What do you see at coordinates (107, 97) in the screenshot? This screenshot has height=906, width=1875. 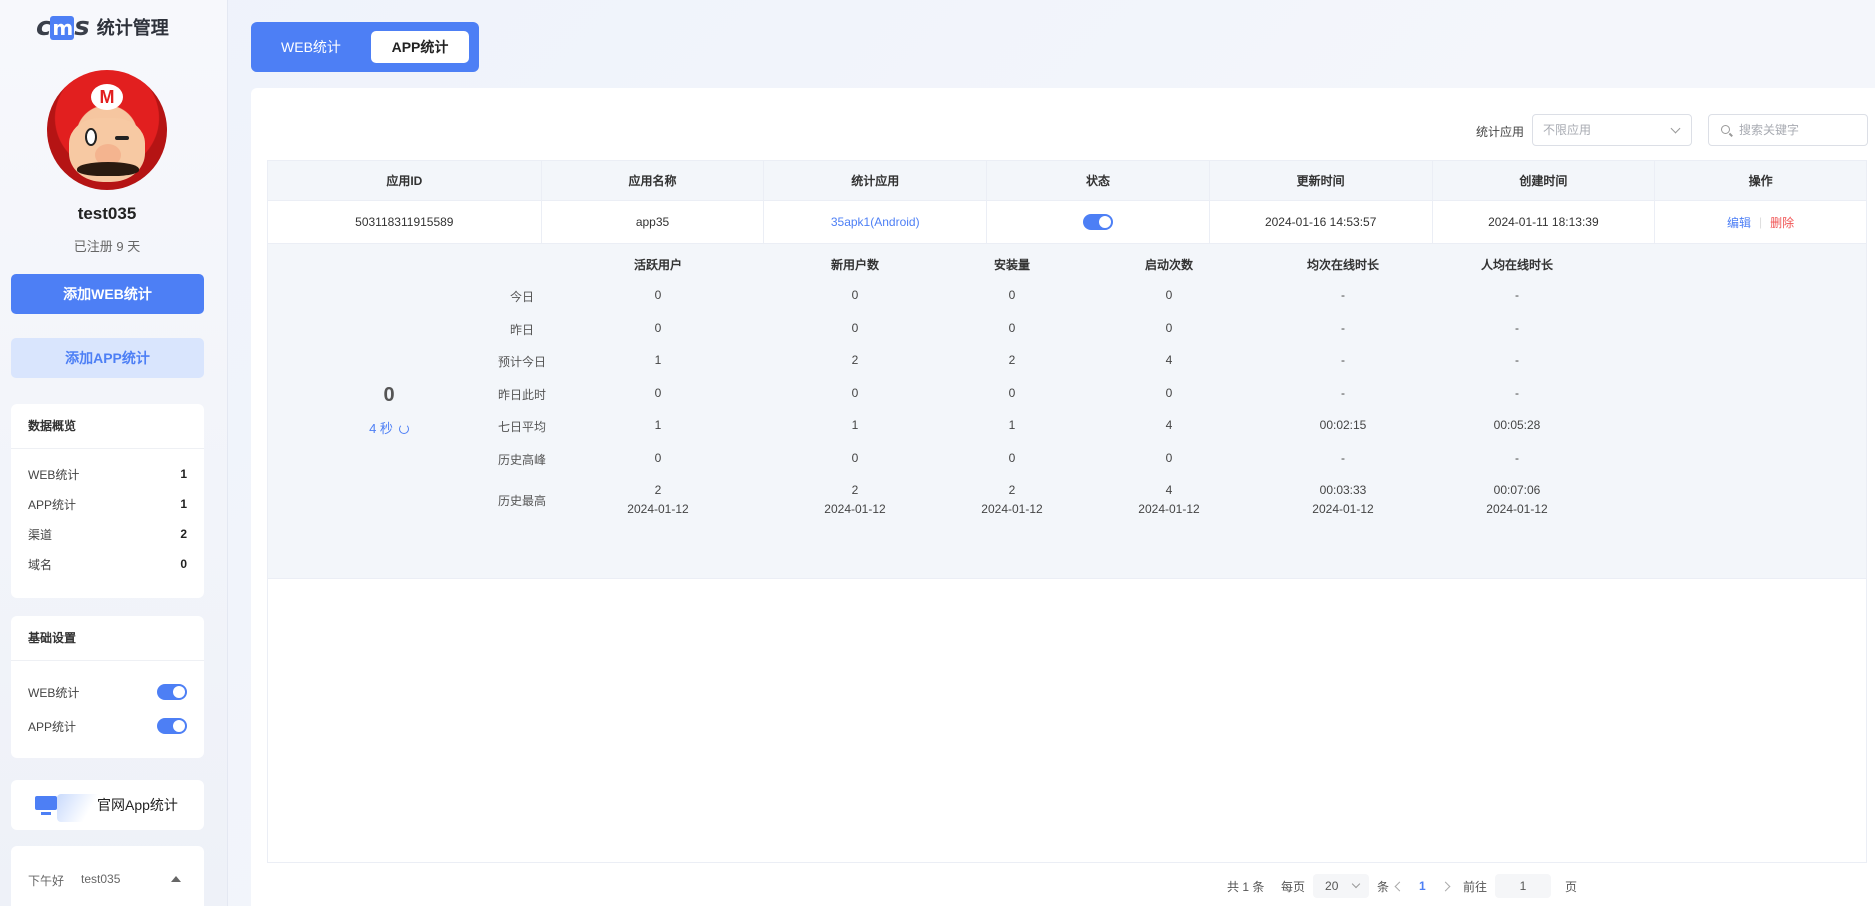 I see `cap-badge: M` at bounding box center [107, 97].